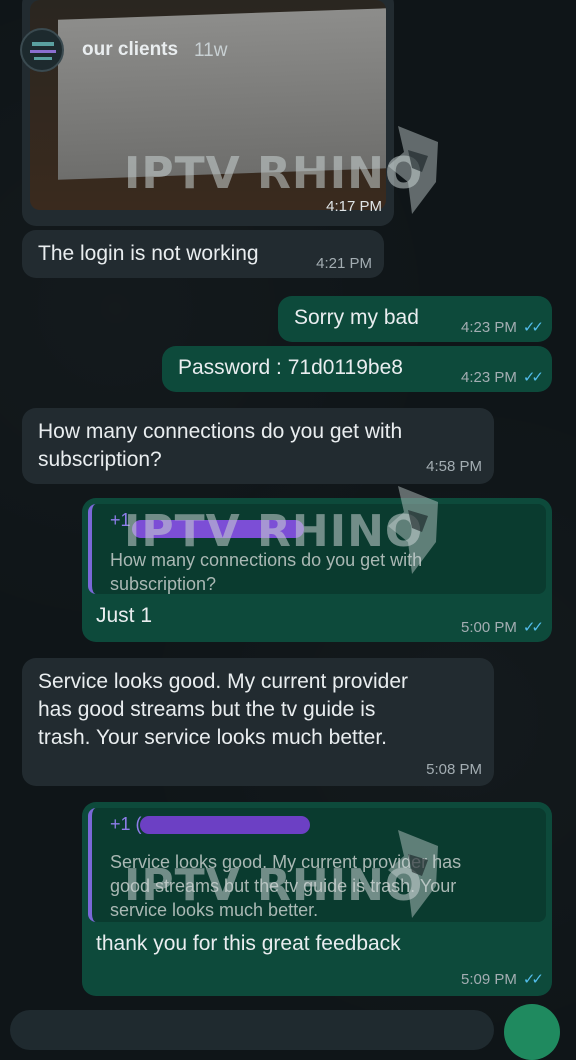  I want to click on message-time: 4:21 PM, so click(344, 263).